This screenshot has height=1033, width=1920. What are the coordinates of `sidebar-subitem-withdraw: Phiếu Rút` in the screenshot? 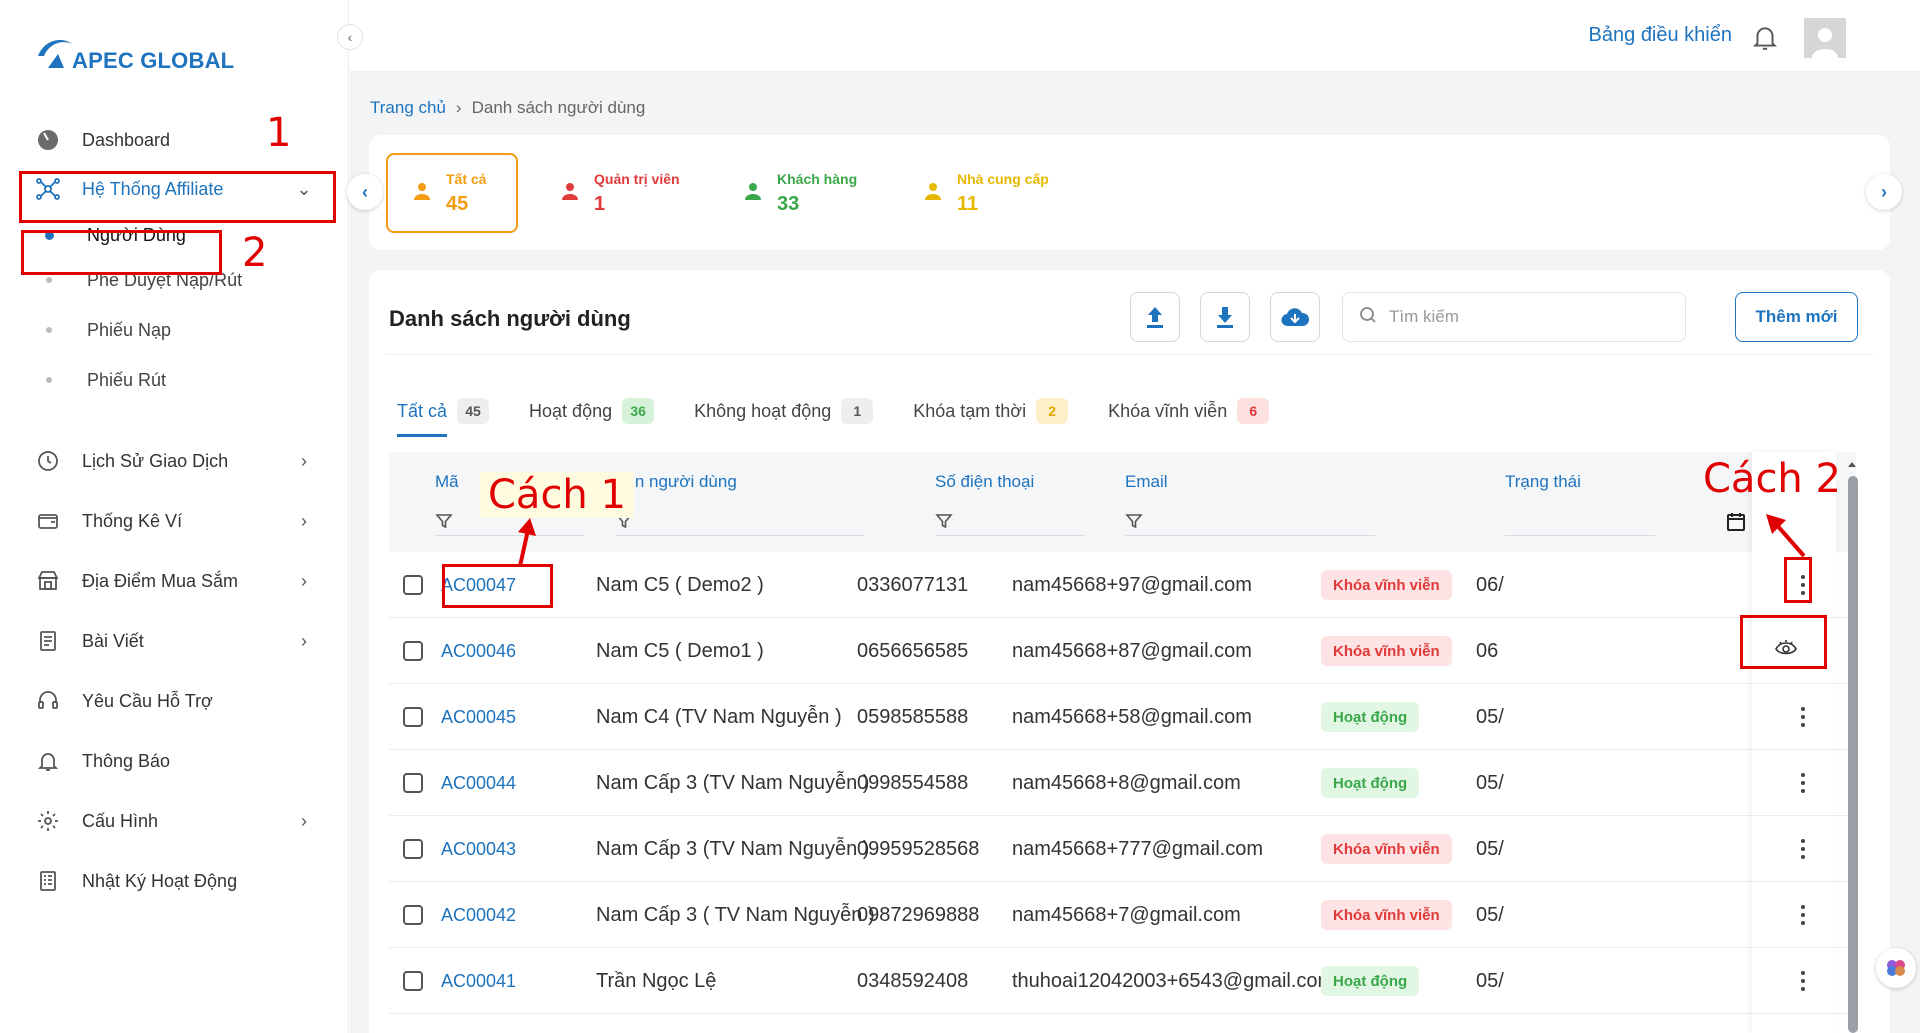 It's located at (165, 380).